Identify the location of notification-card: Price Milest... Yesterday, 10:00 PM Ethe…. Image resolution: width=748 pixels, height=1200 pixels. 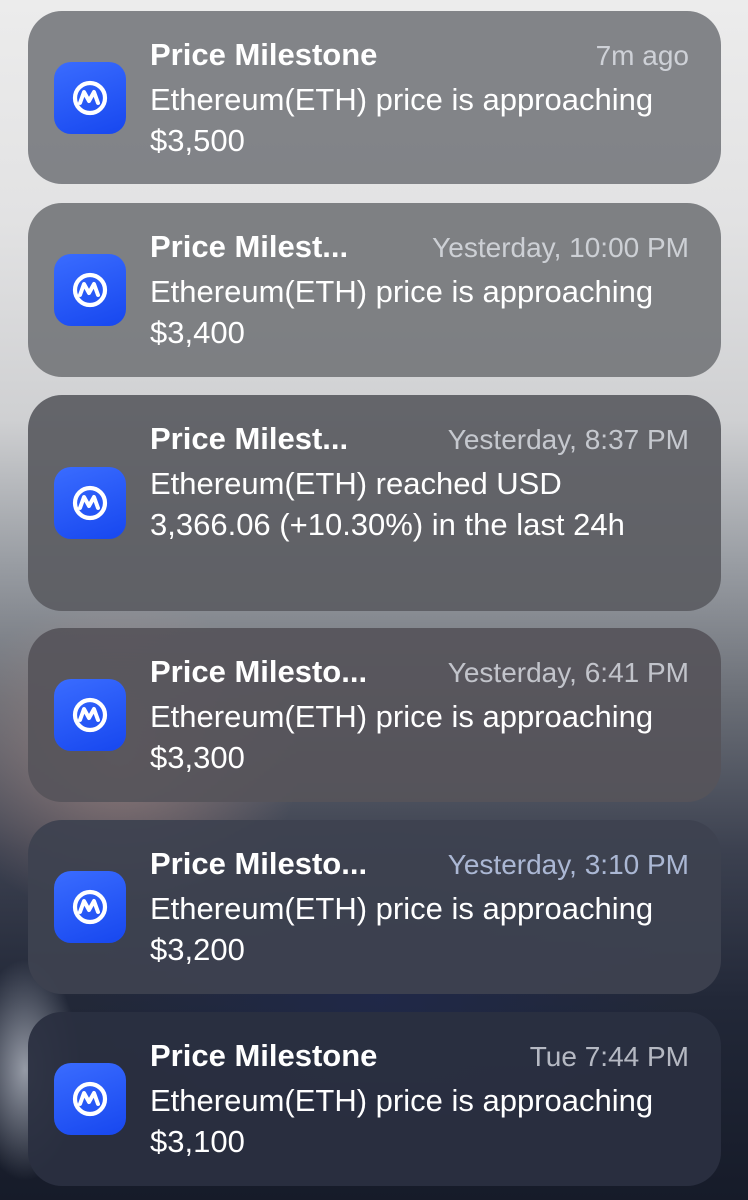
(374, 290).